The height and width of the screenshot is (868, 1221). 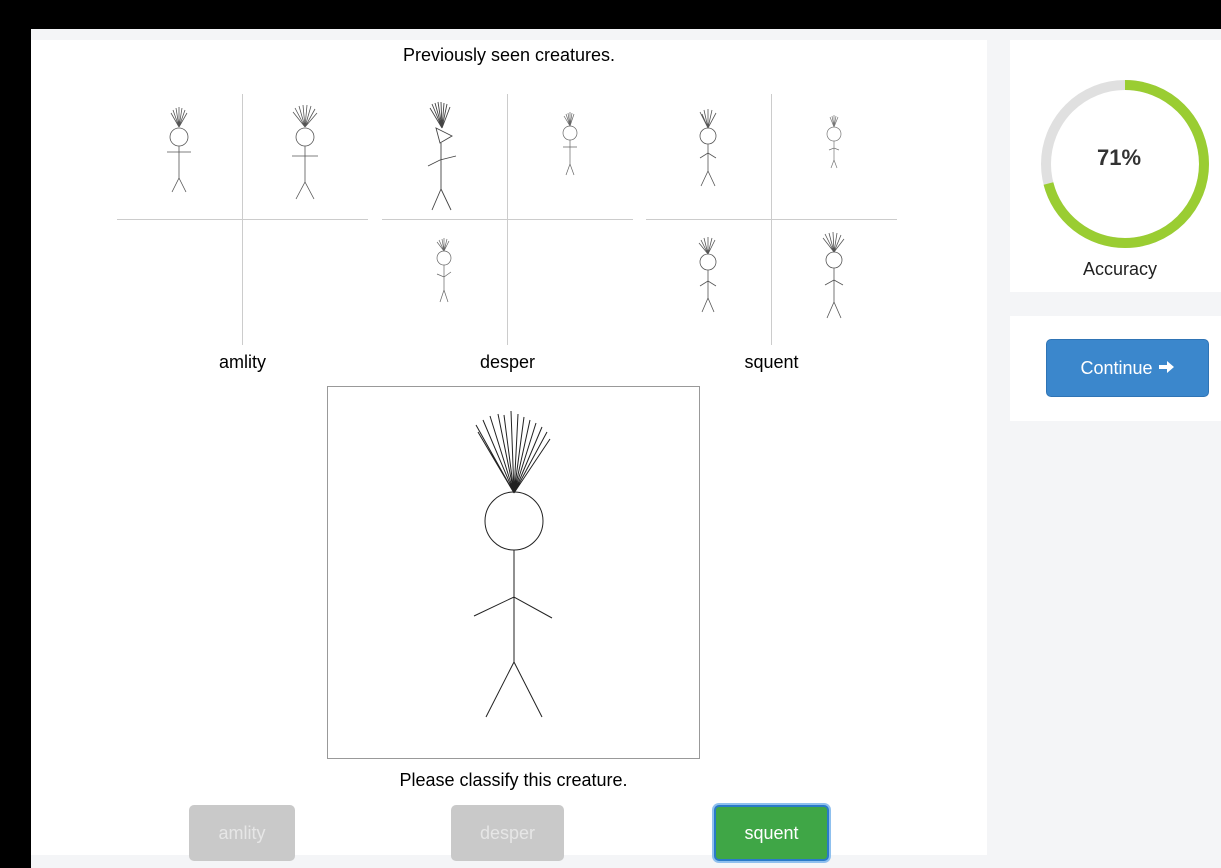 I want to click on creature-grid-amlity, so click(x=242, y=219).